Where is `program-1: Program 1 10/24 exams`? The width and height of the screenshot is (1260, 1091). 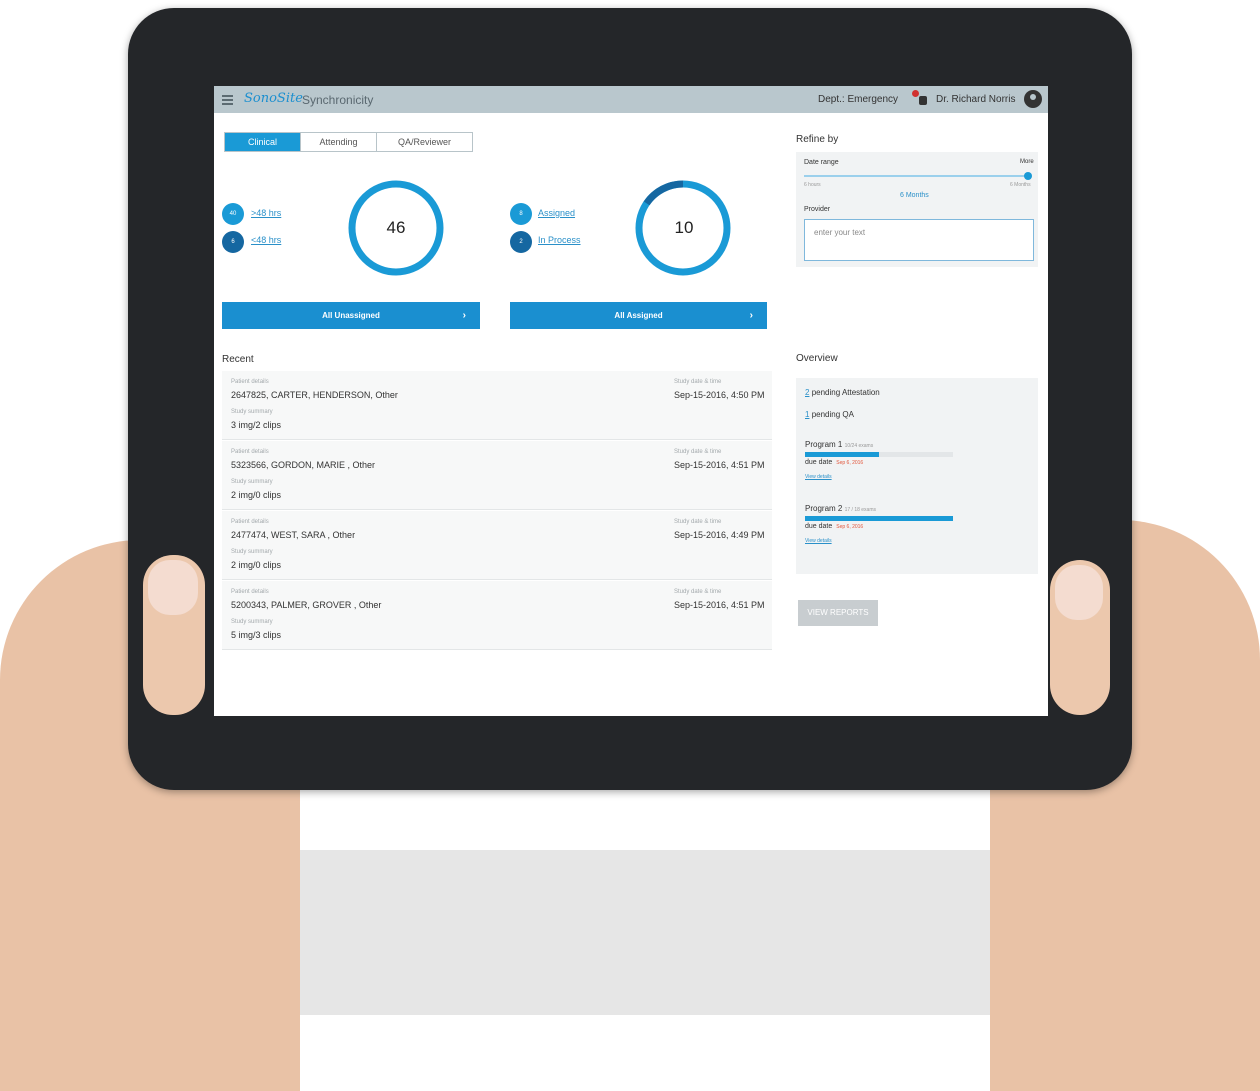 program-1: Program 1 10/24 exams is located at coordinates (839, 444).